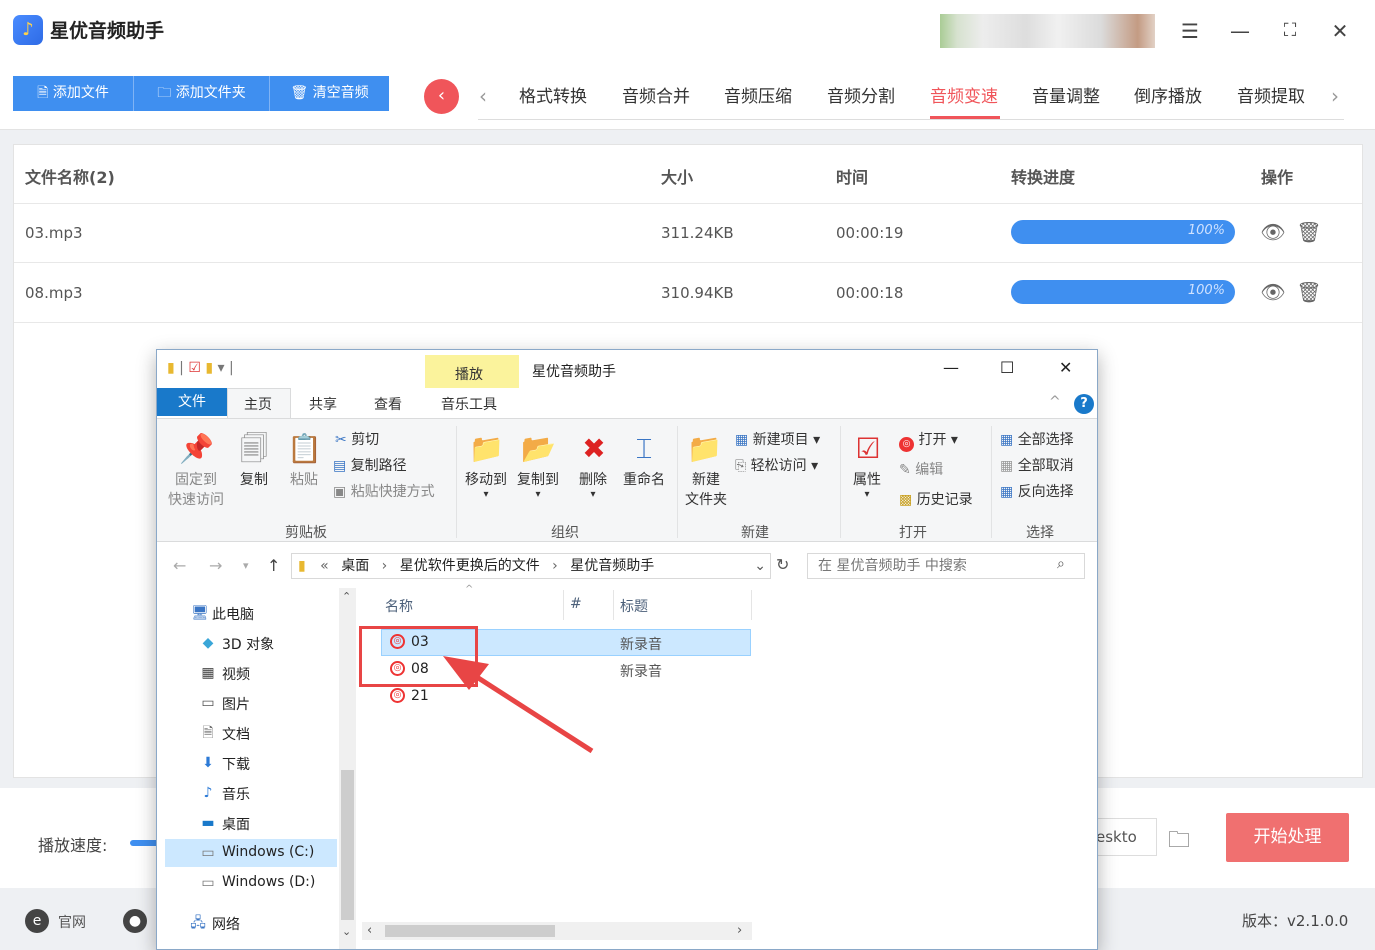  Describe the element at coordinates (644, 480) in the screenshot. I see `rename-button: 重命名` at that location.